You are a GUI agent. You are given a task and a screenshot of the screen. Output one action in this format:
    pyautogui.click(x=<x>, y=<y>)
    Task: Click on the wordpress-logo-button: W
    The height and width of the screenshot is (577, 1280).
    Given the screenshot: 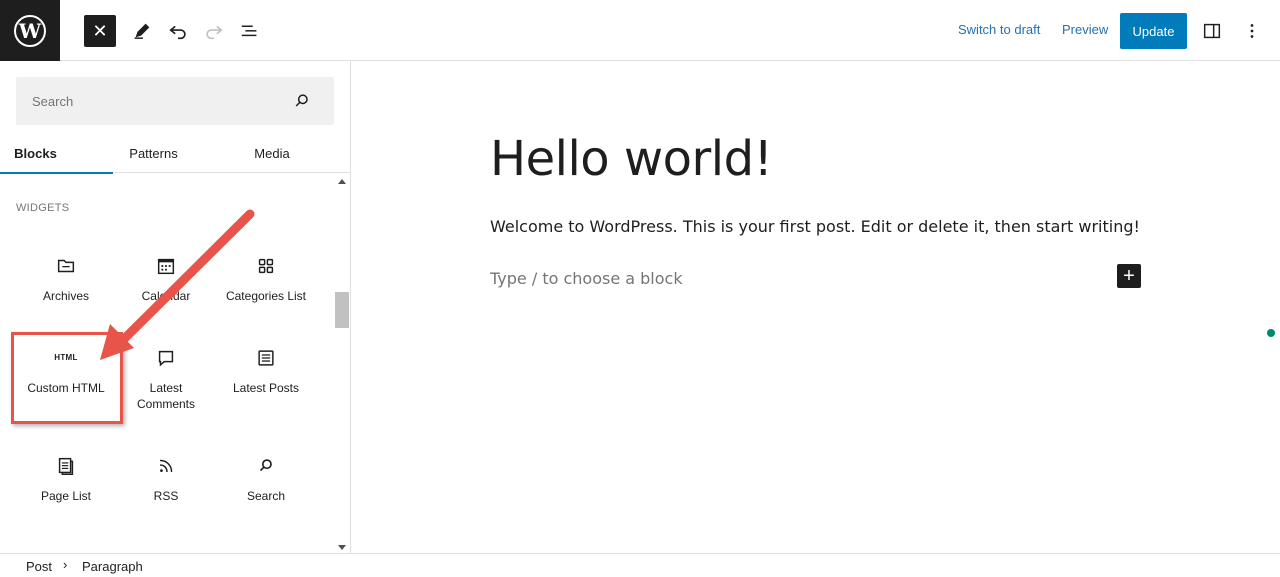 What is the action you would take?
    pyautogui.click(x=30, y=30)
    